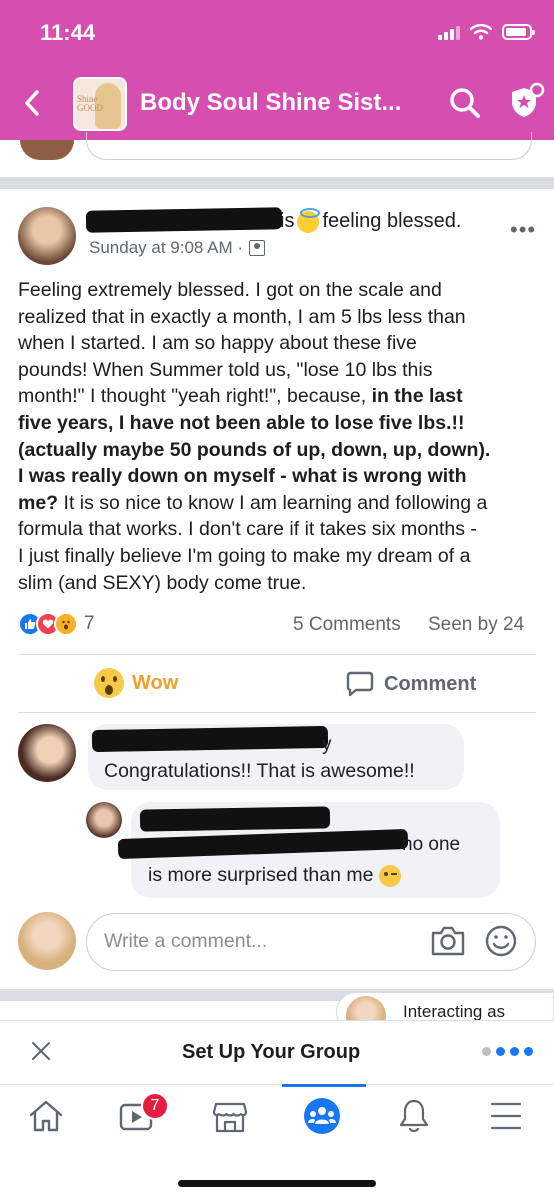 The height and width of the screenshot is (1200, 554). I want to click on post-feeling: is feeling blessed., so click(371, 220).